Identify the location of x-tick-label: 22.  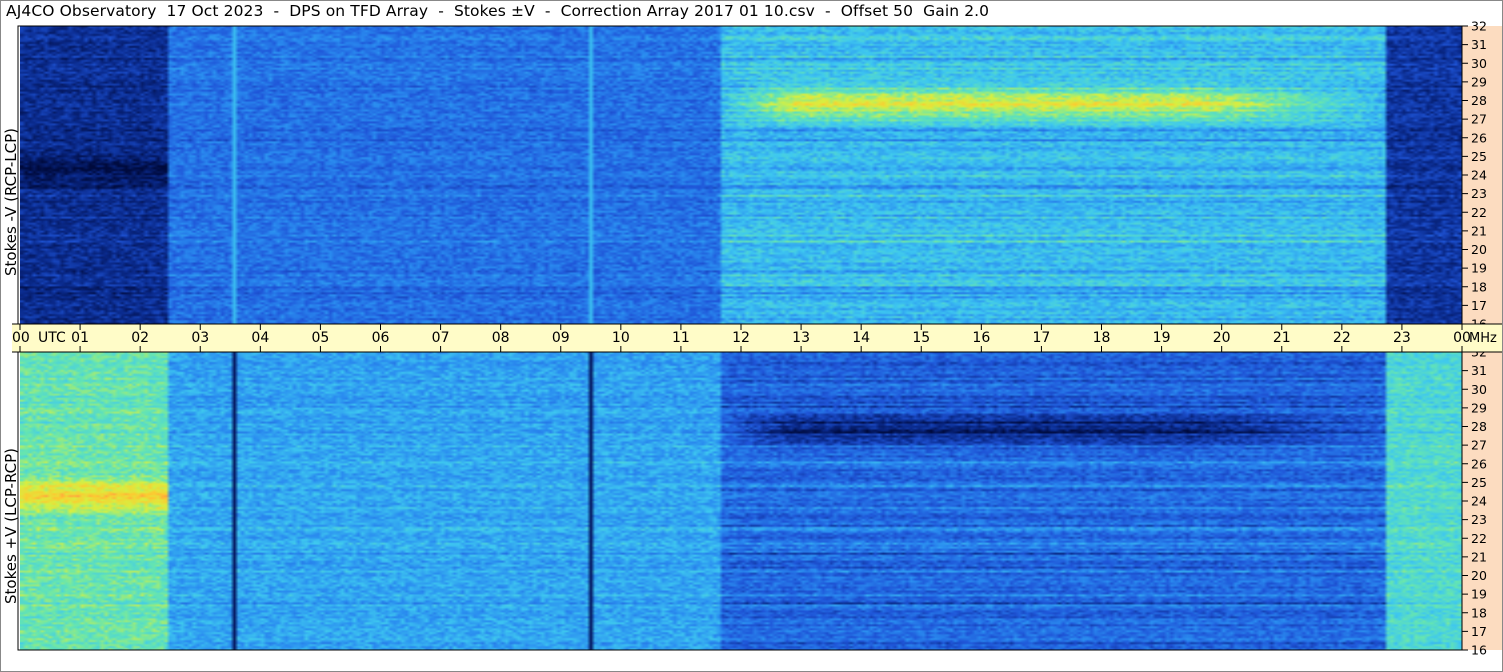
(1342, 338).